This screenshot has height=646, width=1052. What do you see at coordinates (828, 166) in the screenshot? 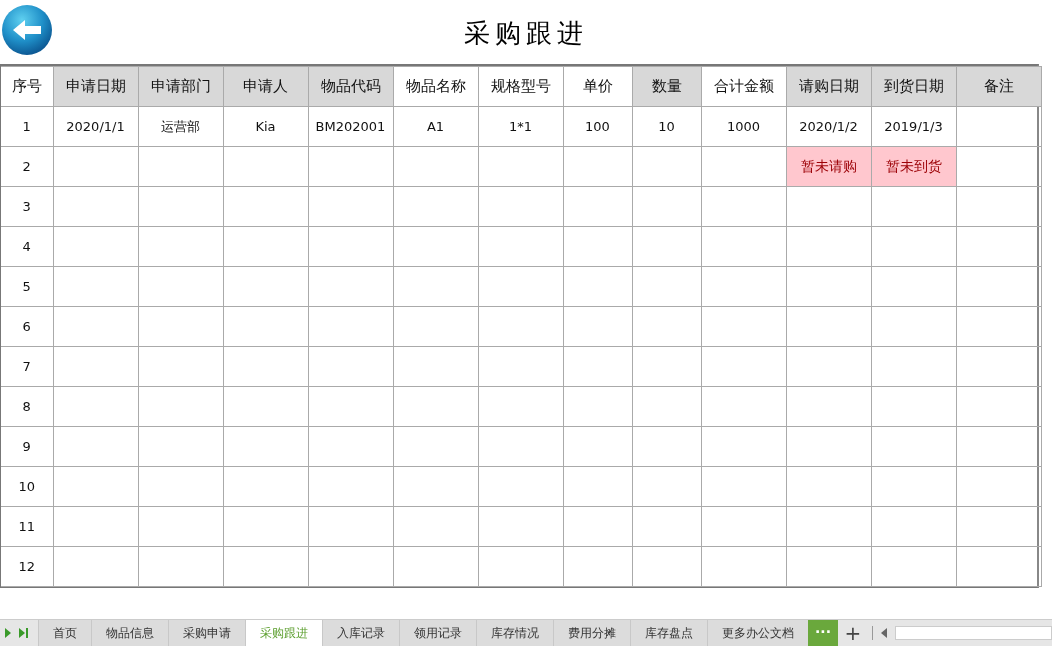
I see `status-cell: 暂未请购` at bounding box center [828, 166].